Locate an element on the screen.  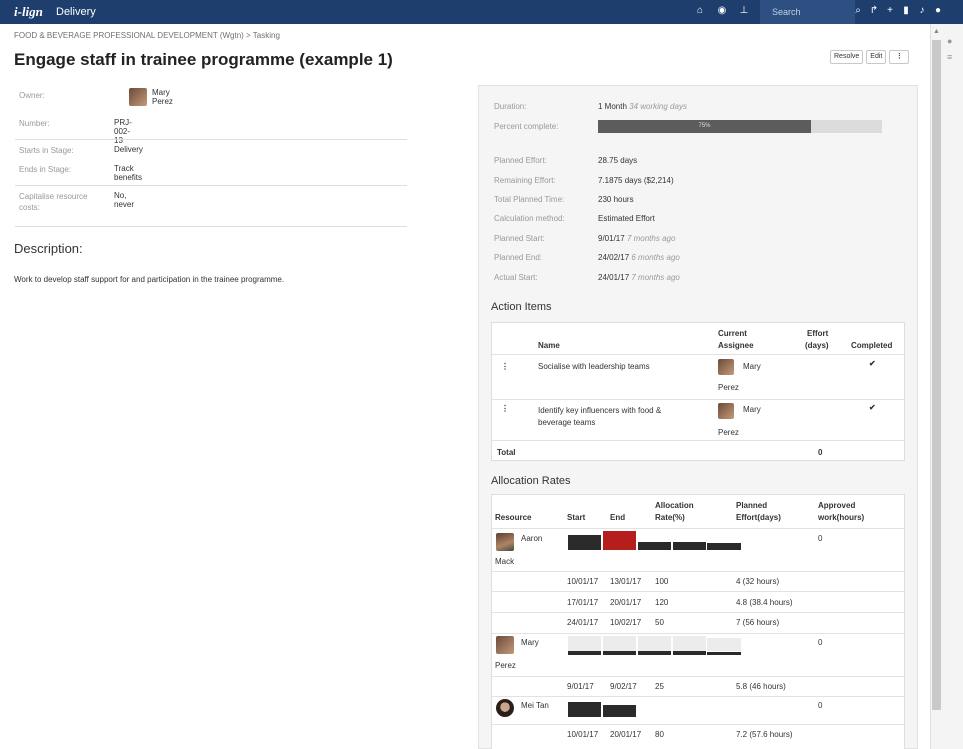
resource-link: Aaron is located at coordinates (531, 538).